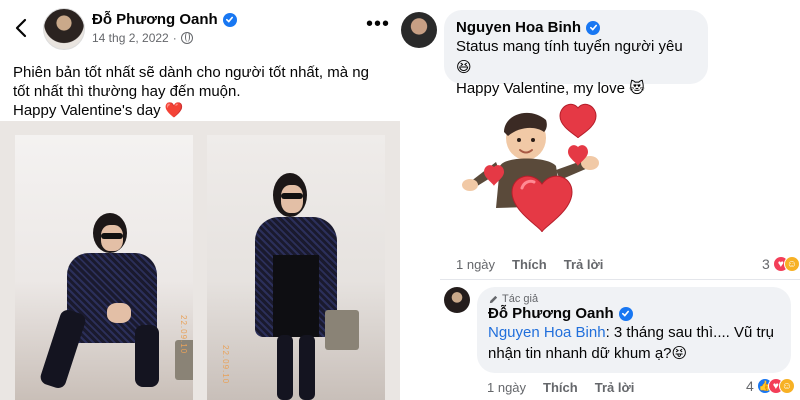  I want to click on back-arrow-icon, so click(22, 28).